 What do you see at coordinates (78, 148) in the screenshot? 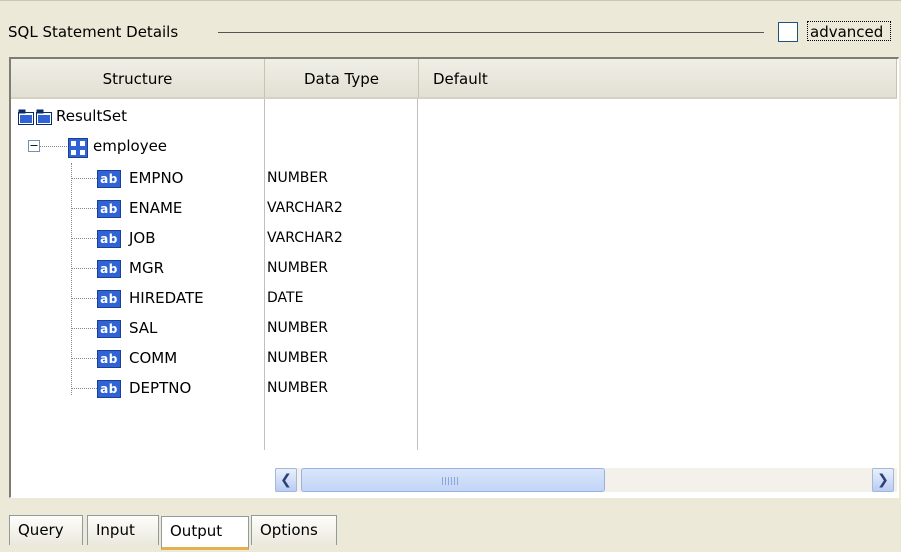
I see `table-icon` at bounding box center [78, 148].